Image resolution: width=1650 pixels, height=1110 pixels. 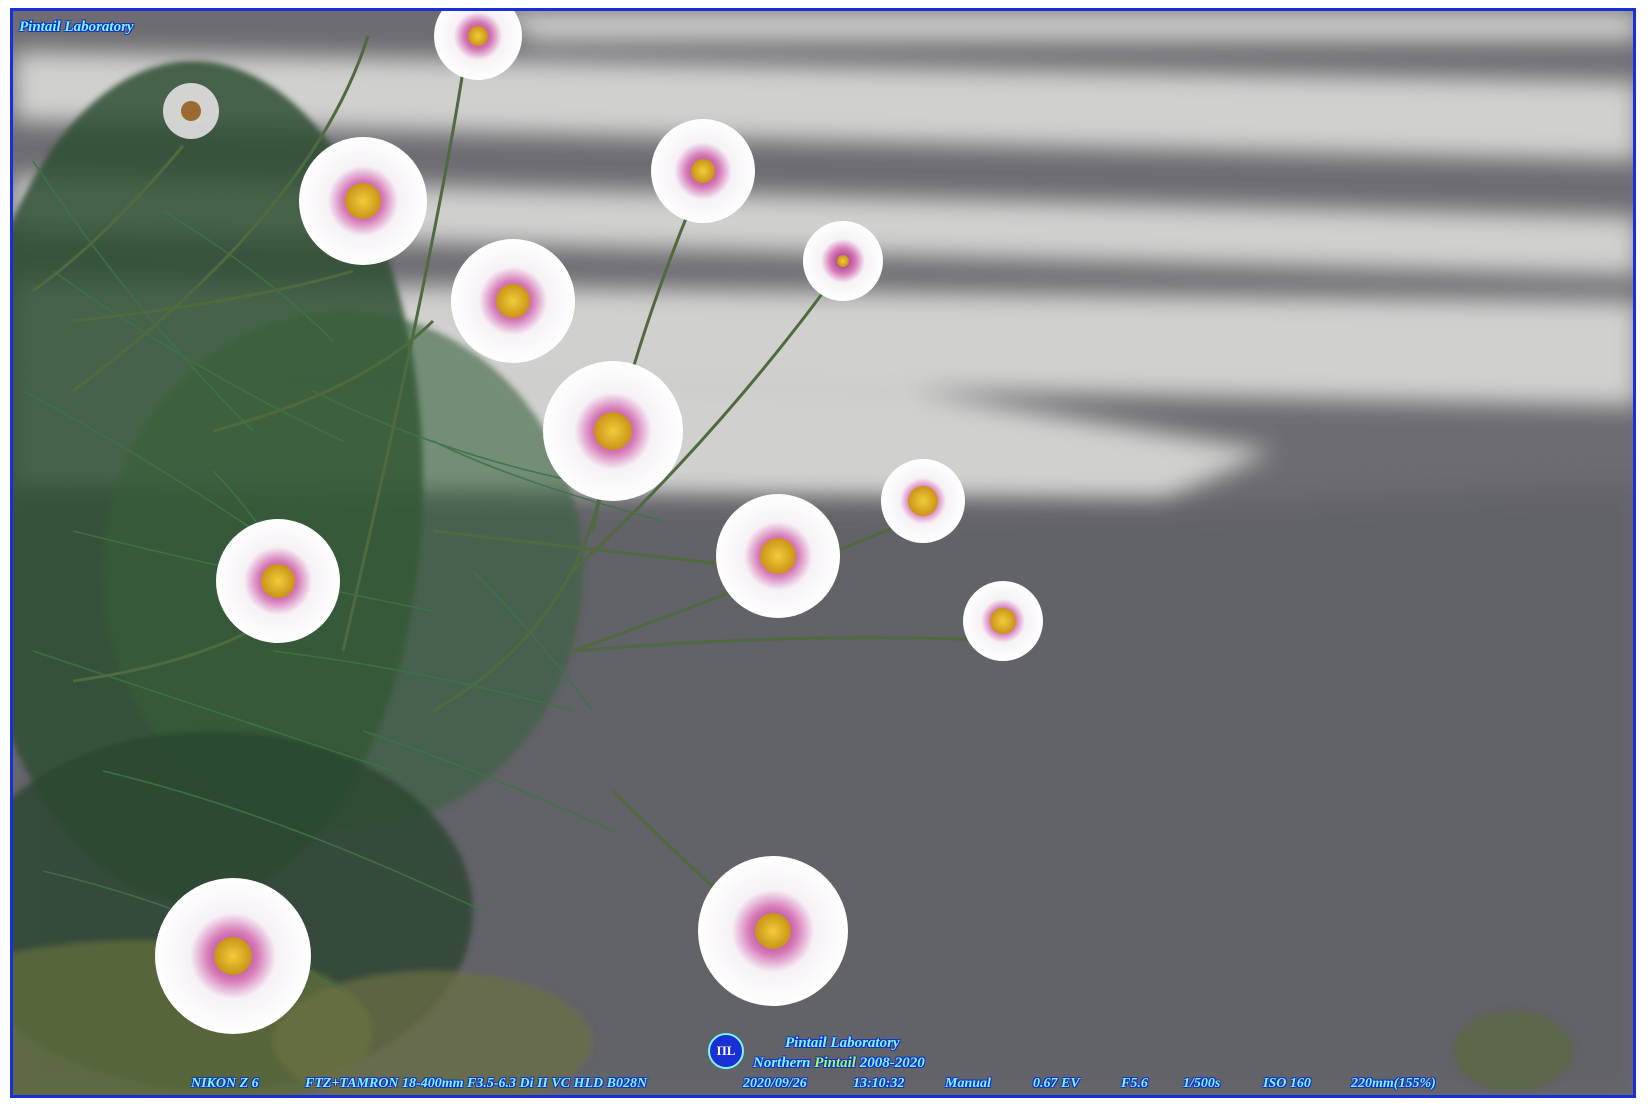 I want to click on exif-date: 2020/09/26, so click(x=775, y=1083).